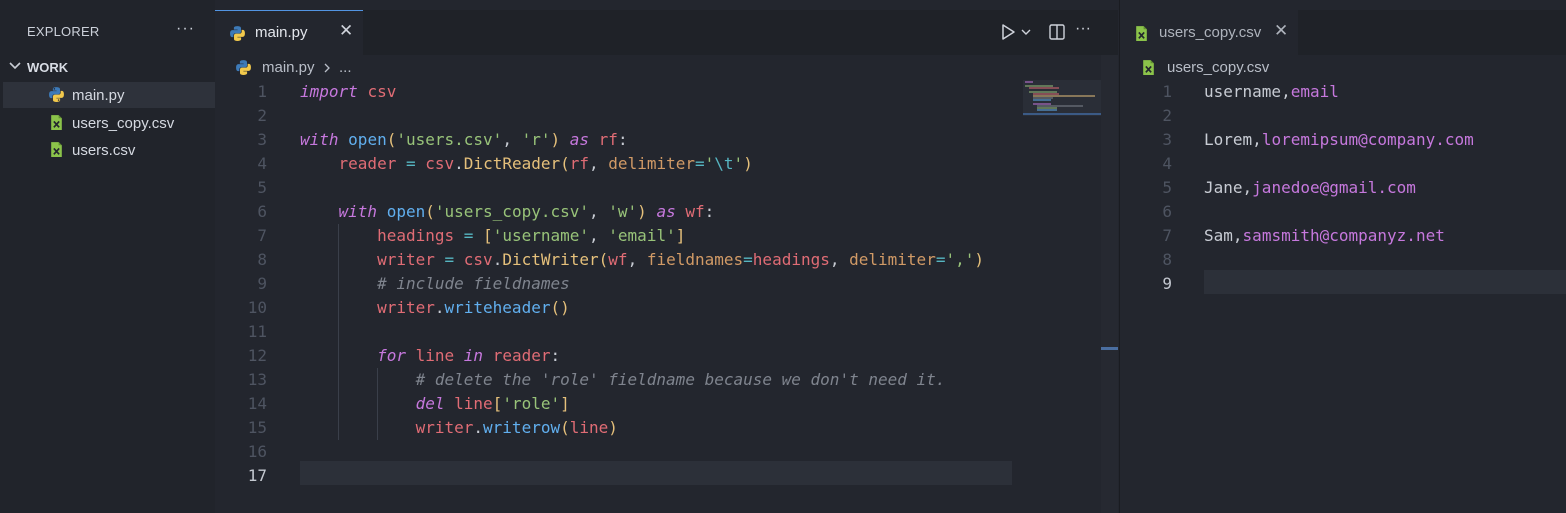  I want to click on code-token: writer, so click(406, 259).